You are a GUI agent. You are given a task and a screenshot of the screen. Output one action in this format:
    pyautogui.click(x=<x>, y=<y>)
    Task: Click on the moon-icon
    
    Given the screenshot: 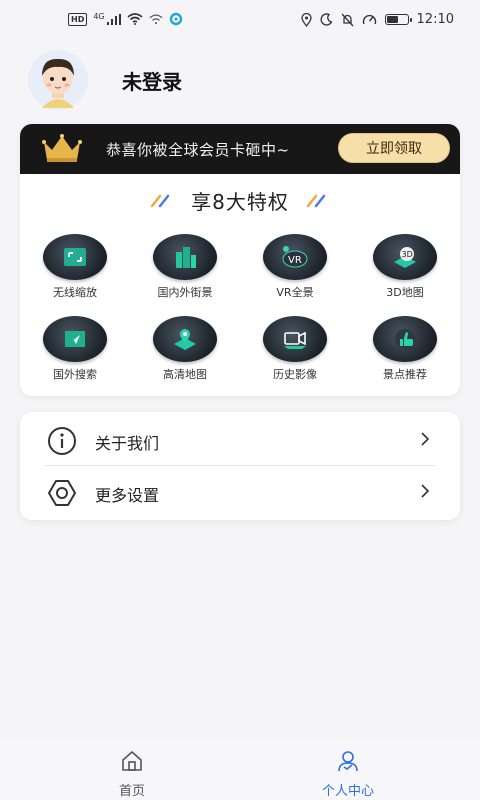 What is the action you would take?
    pyautogui.click(x=326, y=19)
    